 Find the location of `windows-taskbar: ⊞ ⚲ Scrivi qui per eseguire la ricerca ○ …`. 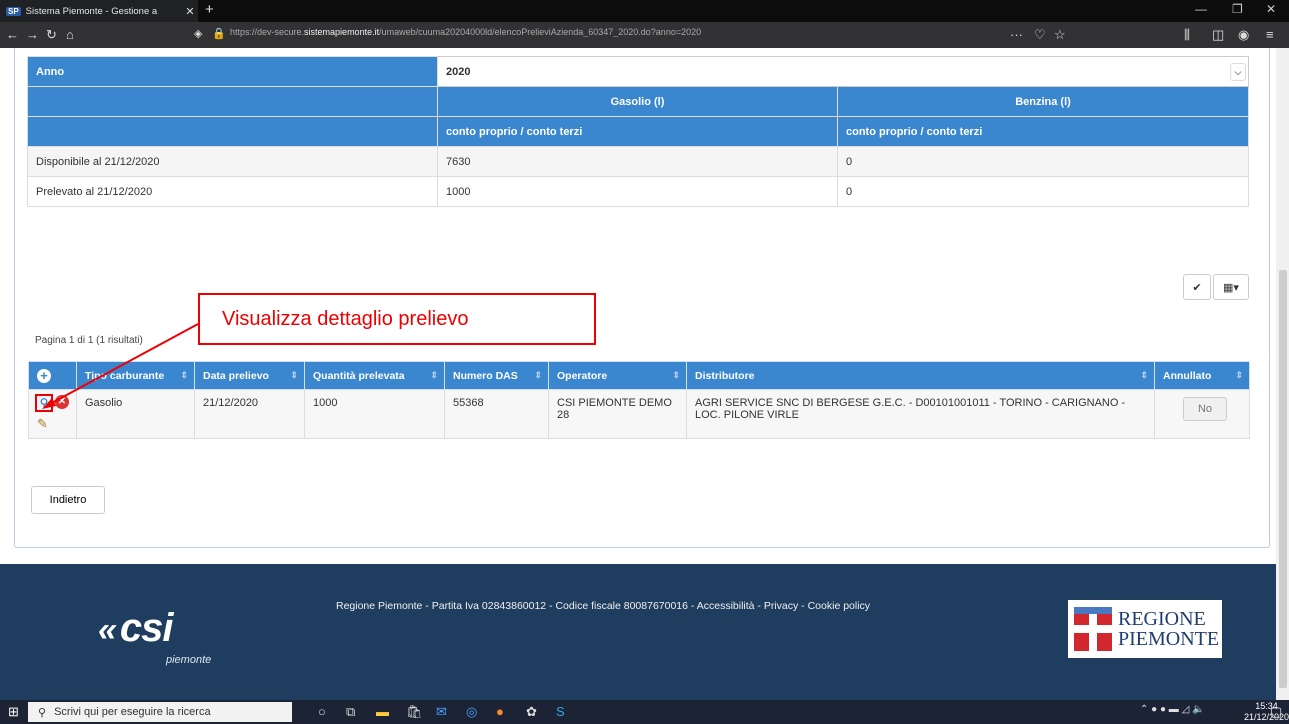

windows-taskbar: ⊞ ⚲ Scrivi qui per eseguire la ricerca ○ … is located at coordinates (644, 712).